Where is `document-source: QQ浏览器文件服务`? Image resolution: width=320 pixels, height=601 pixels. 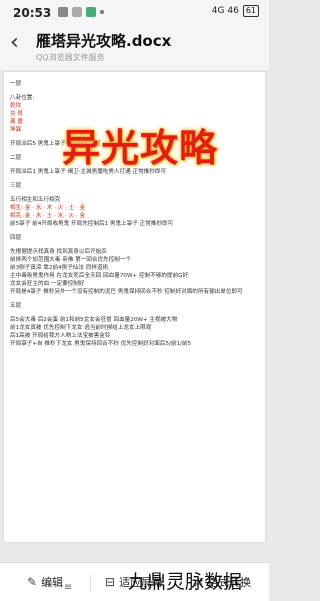 document-source: QQ浏览器文件服务 is located at coordinates (70, 57).